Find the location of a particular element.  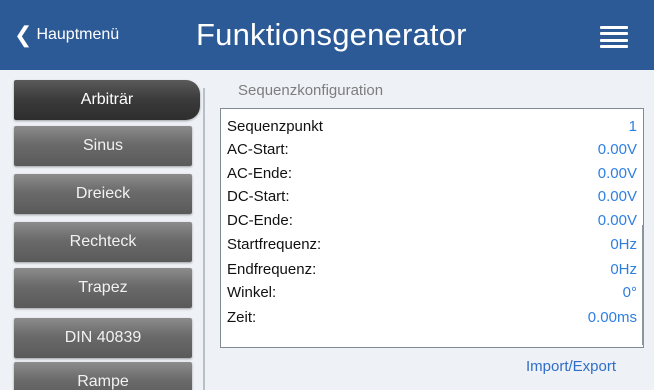

sidebar-item-label: DIN 40839 is located at coordinates (103, 337).